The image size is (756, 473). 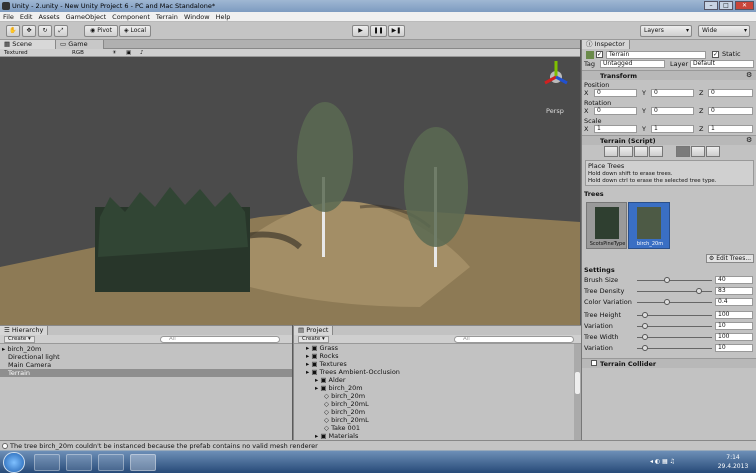 What do you see at coordinates (434, 372) in the screenshot?
I see `project-item: ▸ ▣ Trees Ambient-Occlusion` at bounding box center [434, 372].